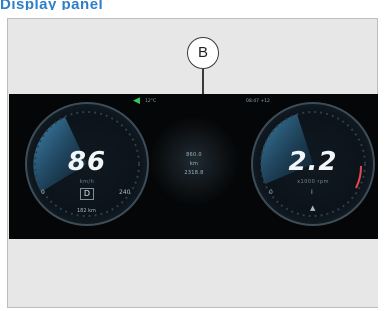 This screenshot has height=311, width=387. Describe the element at coordinates (313, 208) in the screenshot. I see `warning-triangle-icon: ▲` at that location.